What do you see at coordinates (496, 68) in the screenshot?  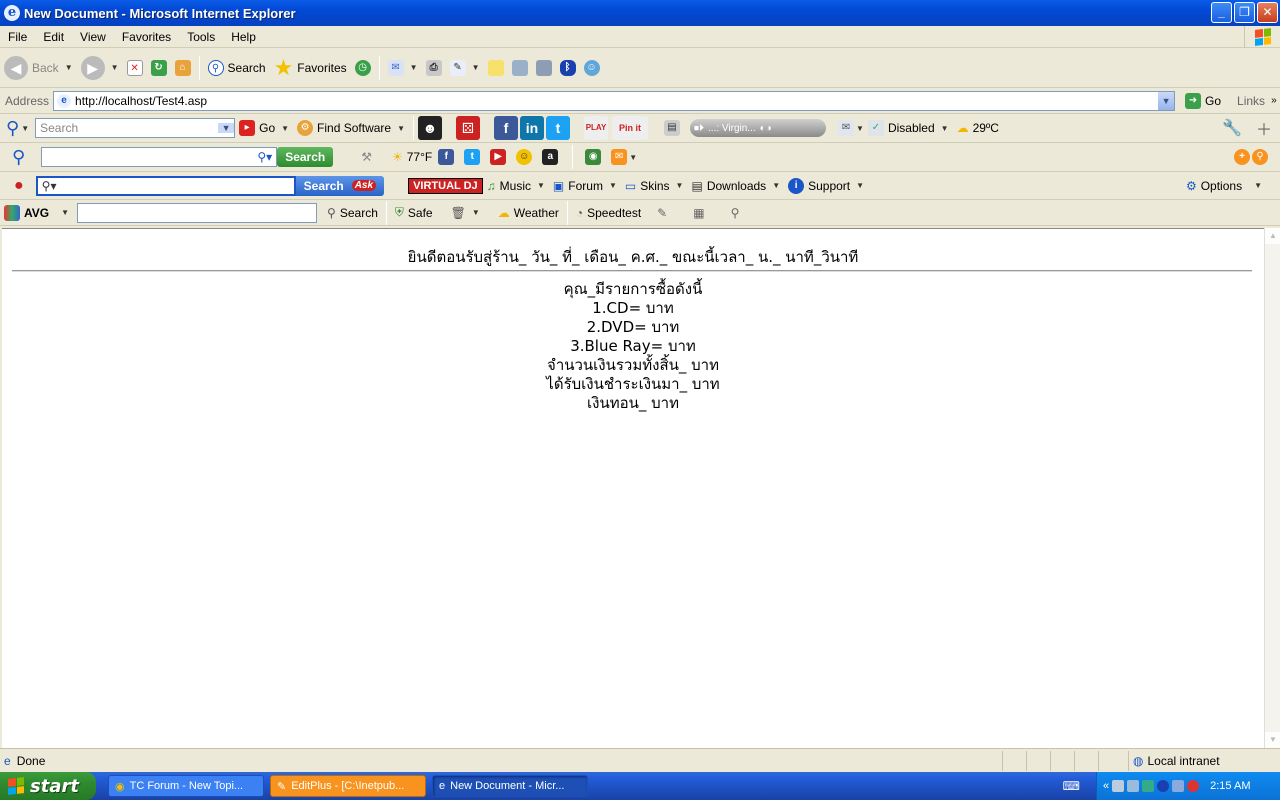 I see `discuss-button` at bounding box center [496, 68].